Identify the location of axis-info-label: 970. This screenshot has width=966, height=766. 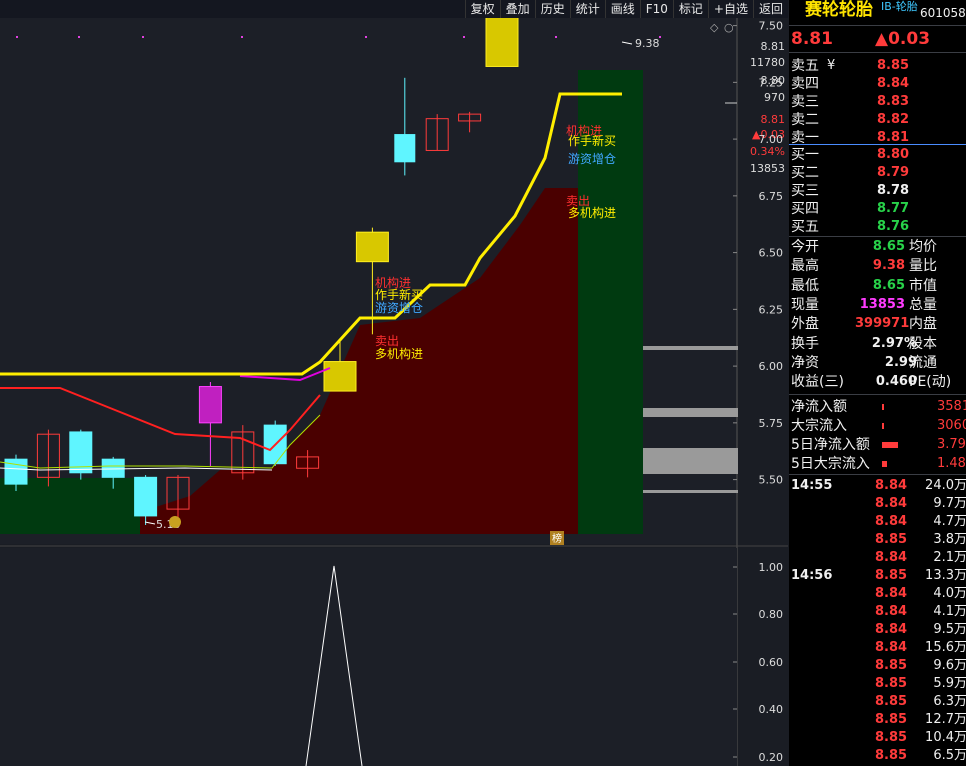
(774, 97).